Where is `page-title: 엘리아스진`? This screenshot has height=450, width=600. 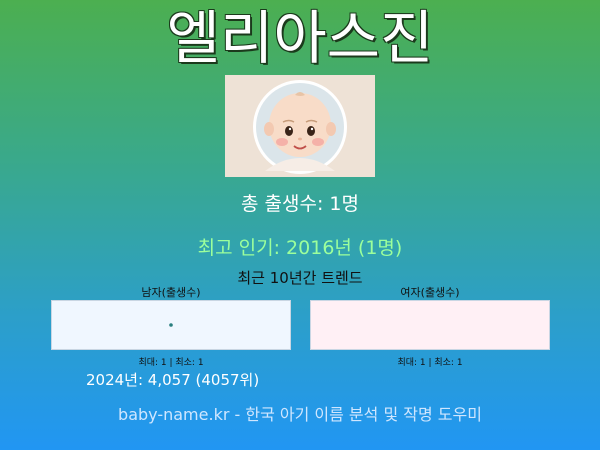 page-title: 엘리아스진 is located at coordinates (300, 38).